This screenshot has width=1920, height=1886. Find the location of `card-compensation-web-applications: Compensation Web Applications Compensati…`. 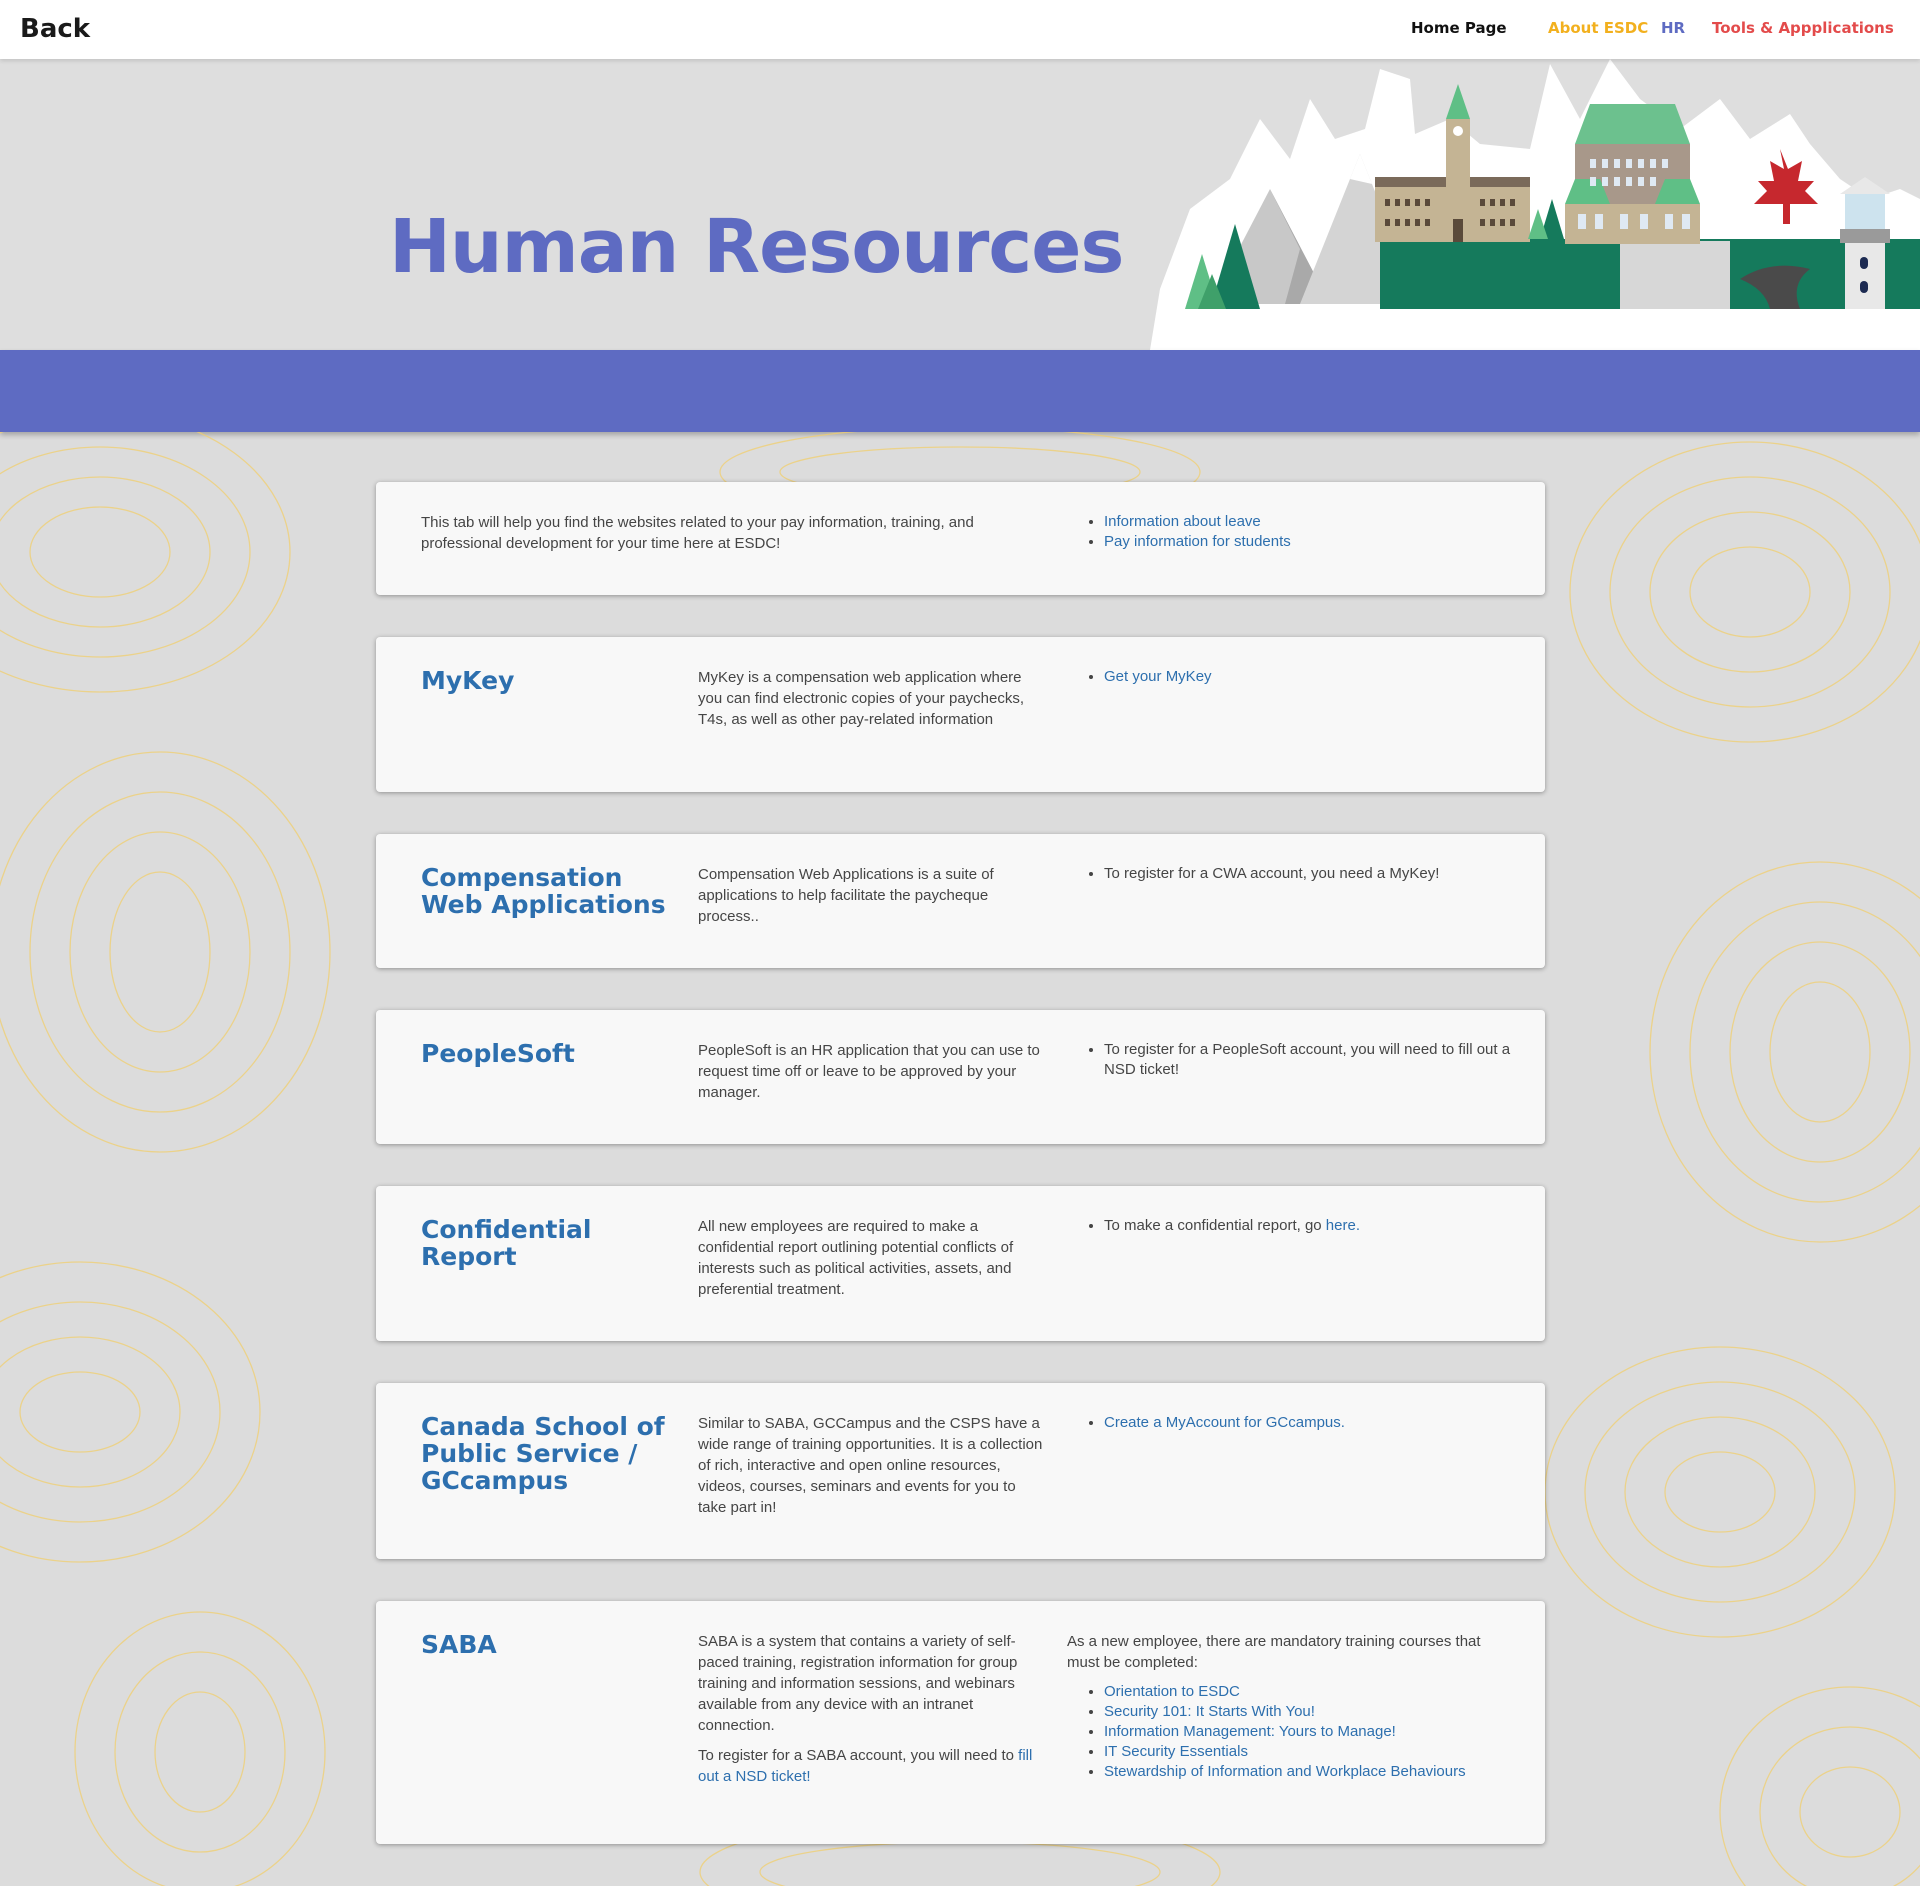

card-compensation-web-applications: Compensation Web Applications Compensati… is located at coordinates (960, 901).